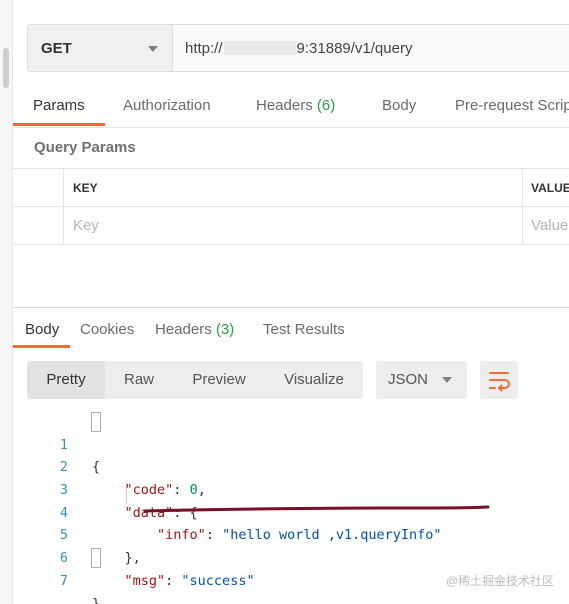 This screenshot has width=569, height=604. I want to click on tab-headers: Headers (6), so click(295, 106).